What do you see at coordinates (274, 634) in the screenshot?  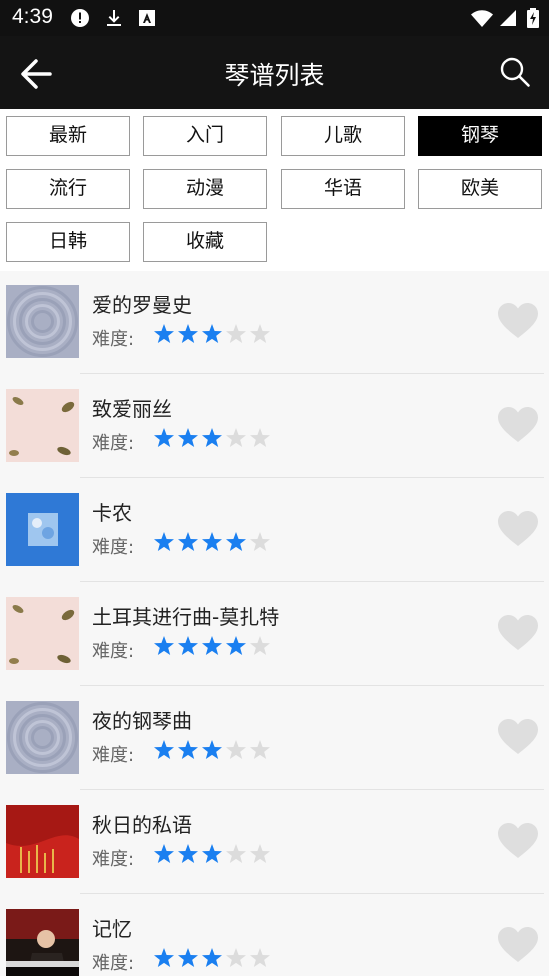 I see `song-row: 土耳其进行曲-莫扎特 难度:` at bounding box center [274, 634].